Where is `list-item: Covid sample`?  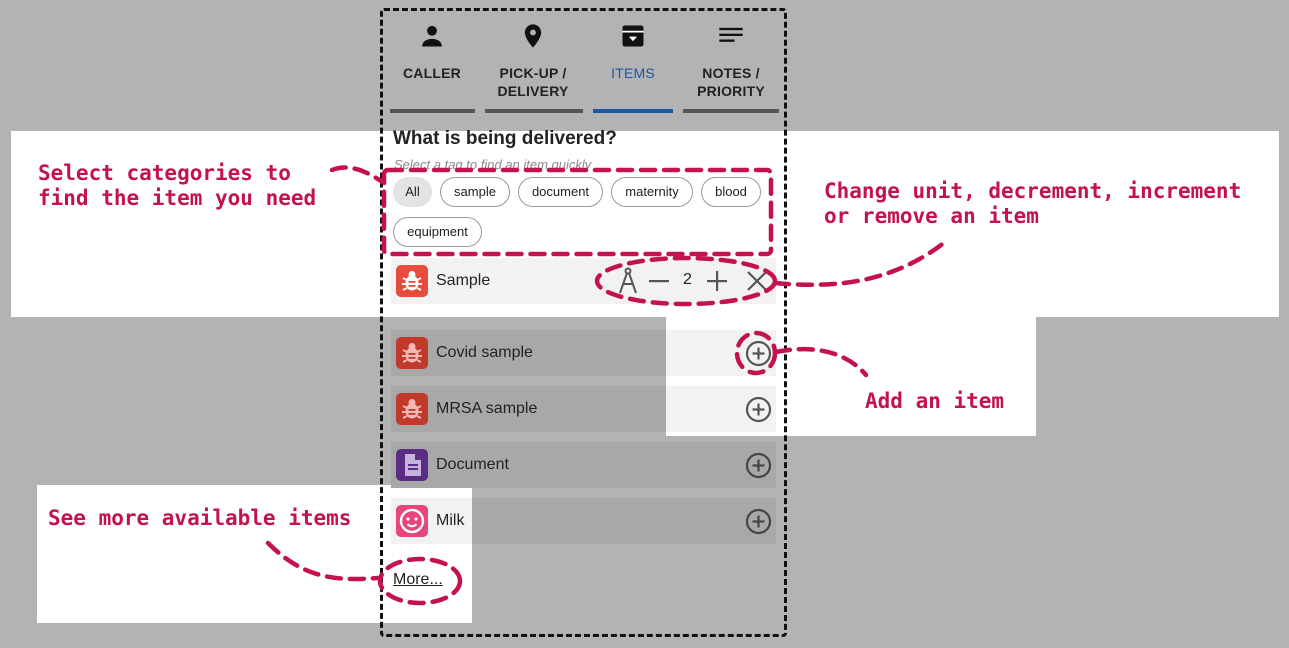
list-item: Covid sample is located at coordinates (583, 353).